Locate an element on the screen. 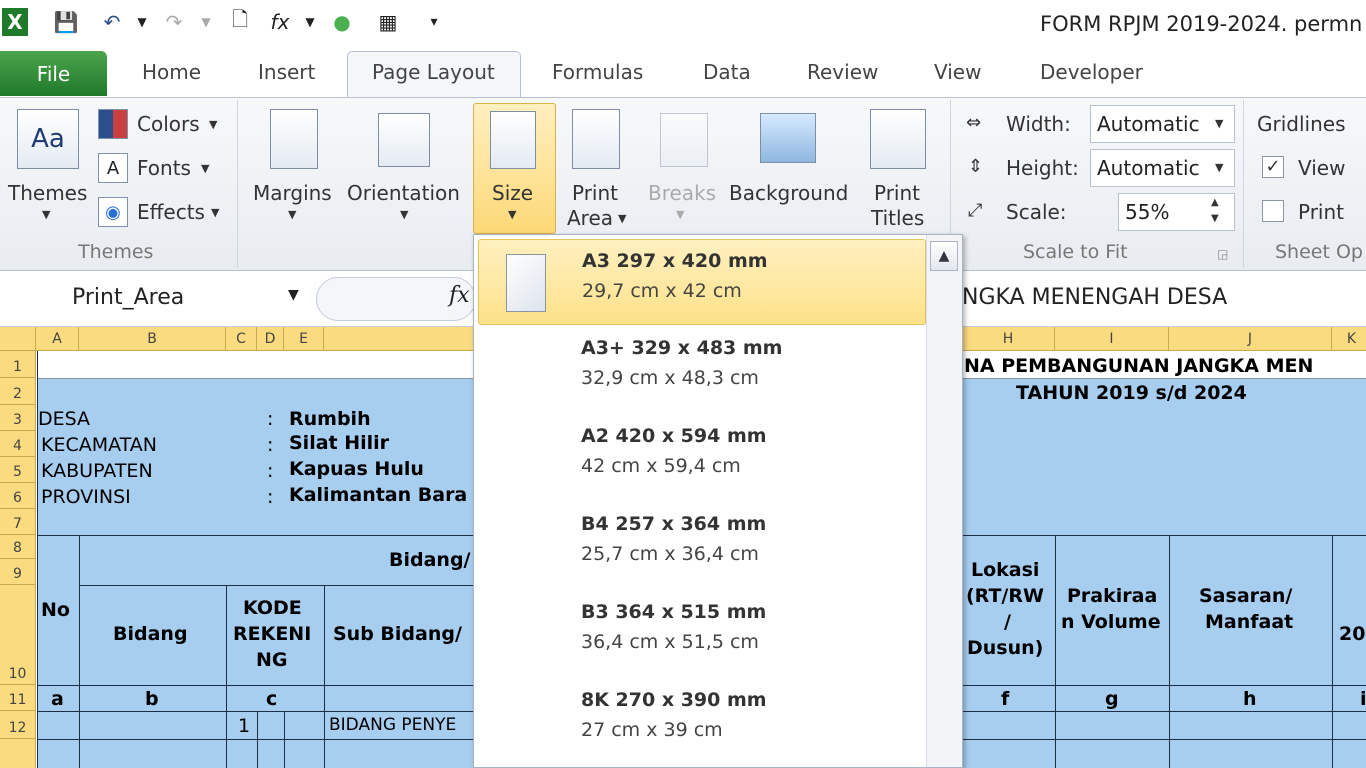  fonts-button: Fonts is located at coordinates (164, 168).